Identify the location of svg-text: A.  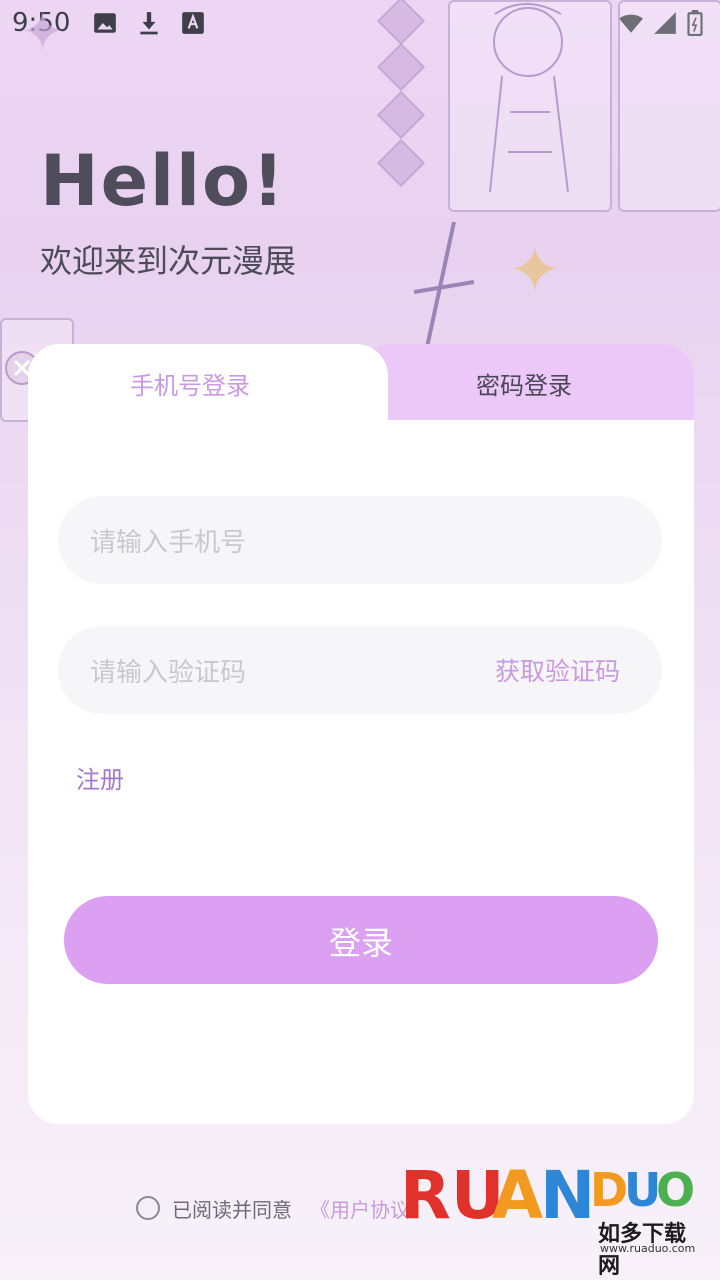
(517, 1195).